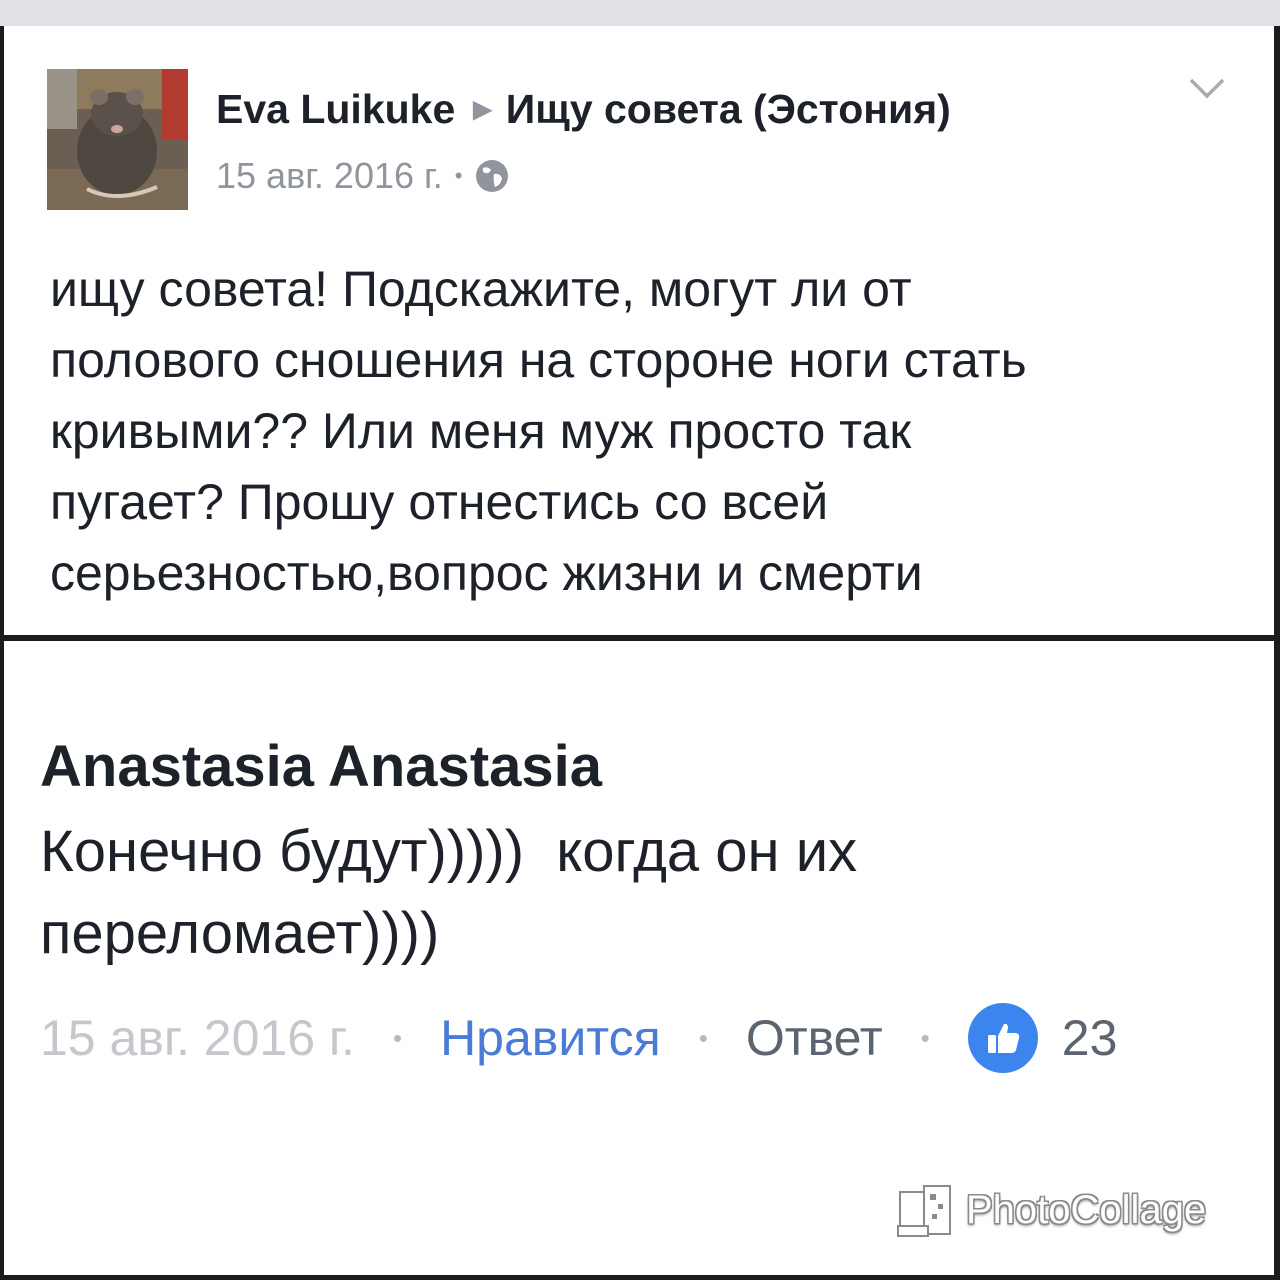 The width and height of the screenshot is (1280, 1280). Describe the element at coordinates (1086, 1209) in the screenshot. I see `watermark-text: PhotoCollage` at that location.